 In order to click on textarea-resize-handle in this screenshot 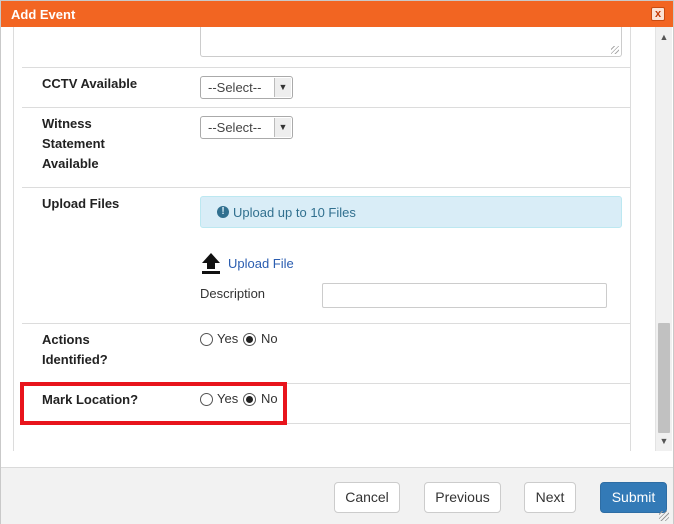, I will do `click(615, 50)`.